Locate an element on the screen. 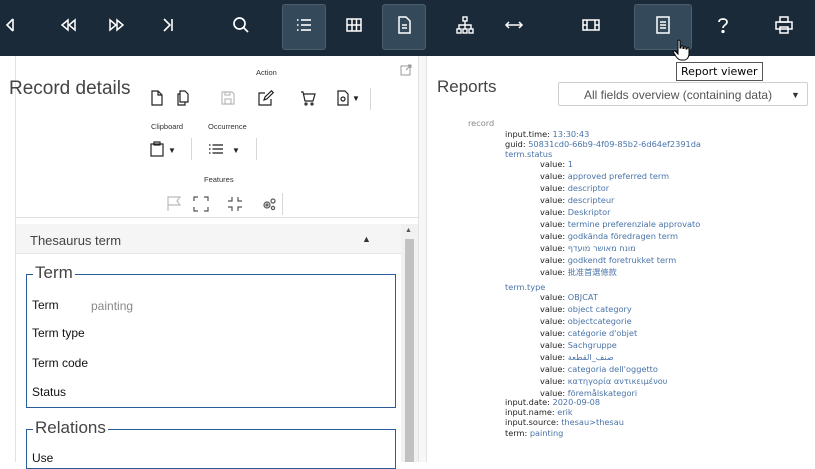 This screenshot has width=815, height=469. collapse-triangle-icon: ▲ is located at coordinates (366, 239).